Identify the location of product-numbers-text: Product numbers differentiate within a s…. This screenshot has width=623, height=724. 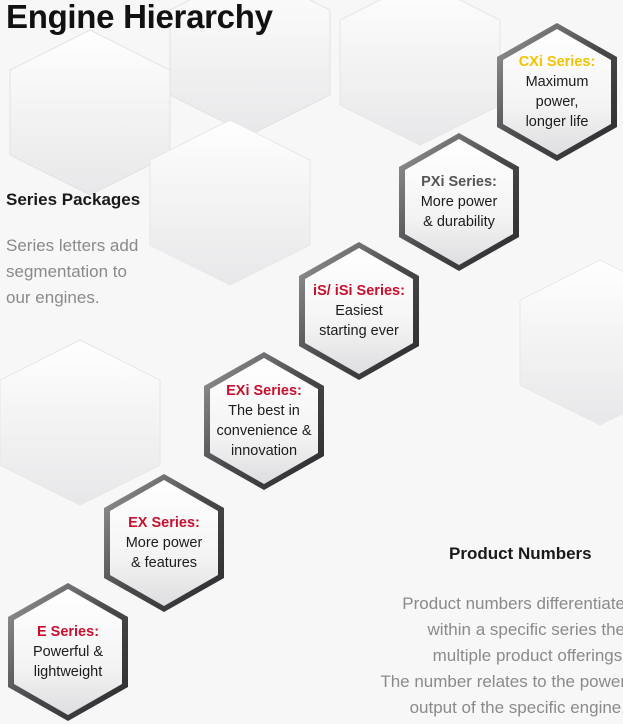
(461, 657).